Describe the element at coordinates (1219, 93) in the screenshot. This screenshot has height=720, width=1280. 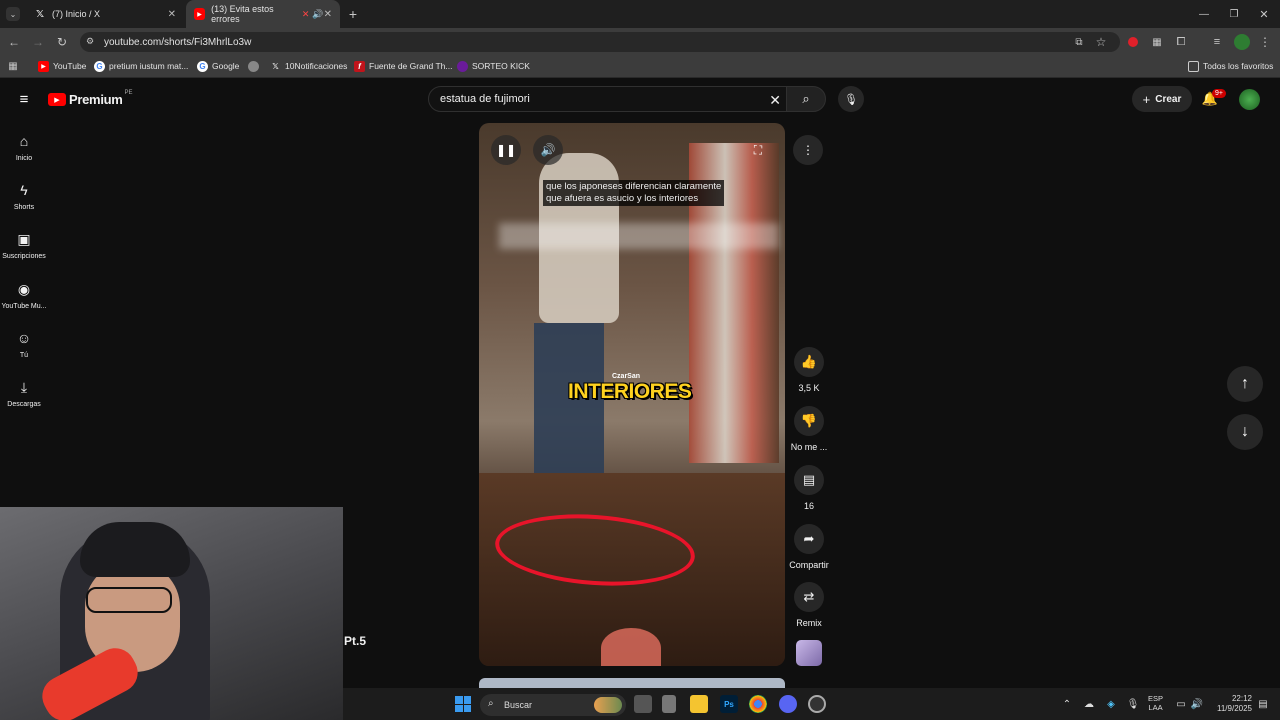
I see `notification-badge: 9+` at that location.